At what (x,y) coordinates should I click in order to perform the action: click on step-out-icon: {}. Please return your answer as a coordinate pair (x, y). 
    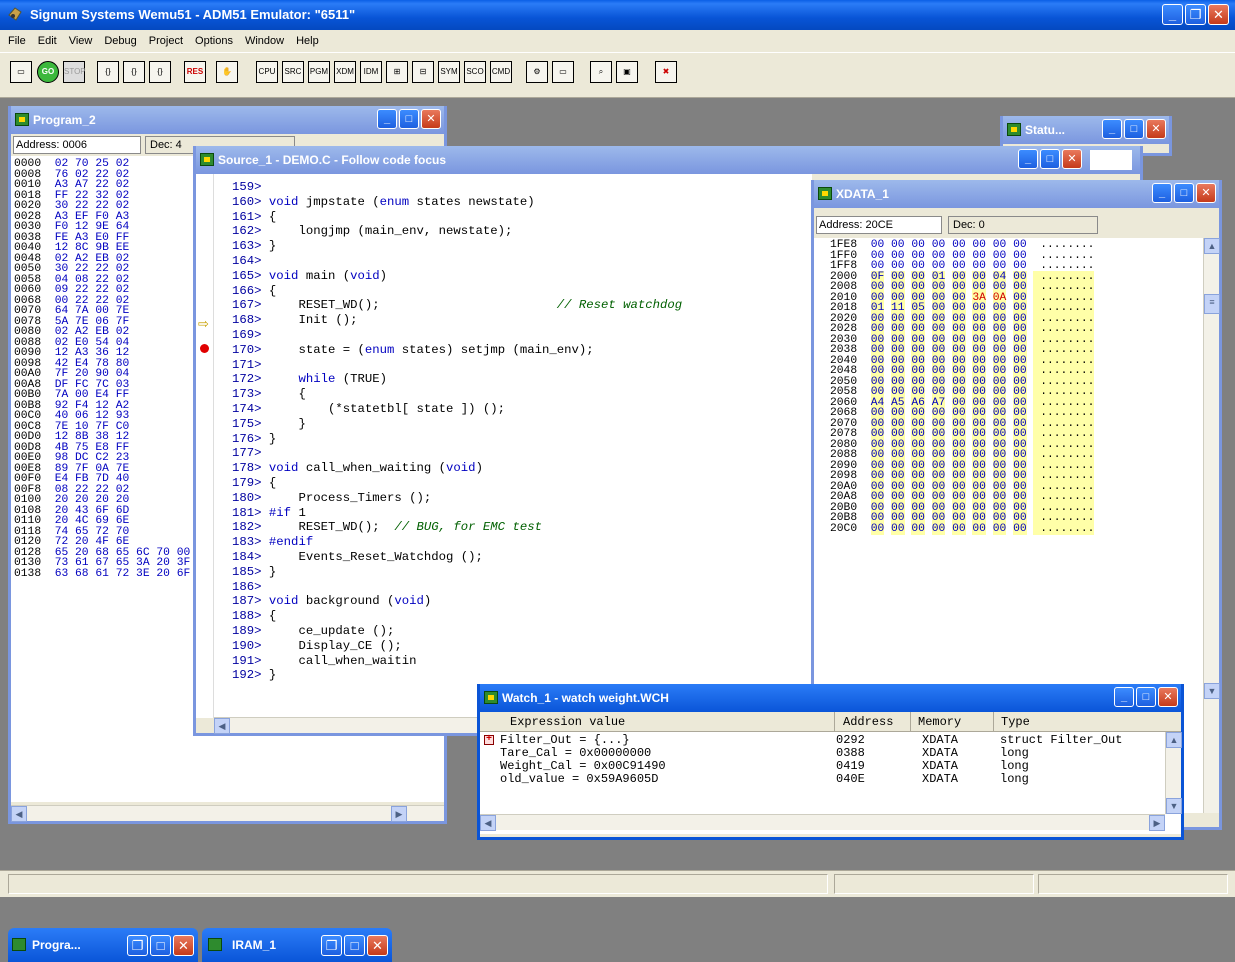
    Looking at the image, I should click on (160, 72).